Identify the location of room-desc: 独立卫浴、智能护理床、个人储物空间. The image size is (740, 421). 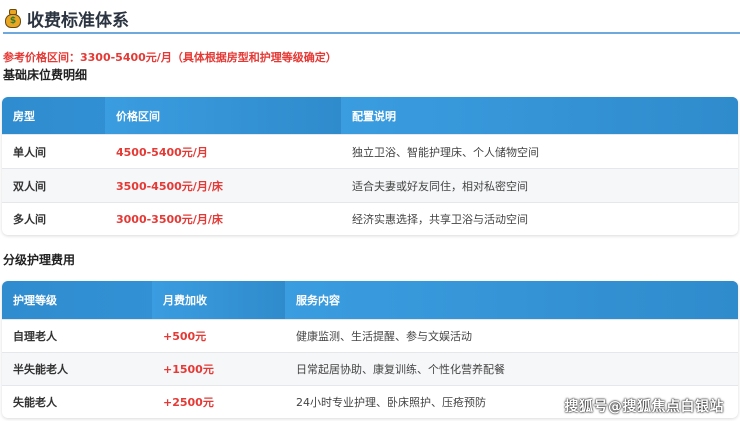
(445, 152).